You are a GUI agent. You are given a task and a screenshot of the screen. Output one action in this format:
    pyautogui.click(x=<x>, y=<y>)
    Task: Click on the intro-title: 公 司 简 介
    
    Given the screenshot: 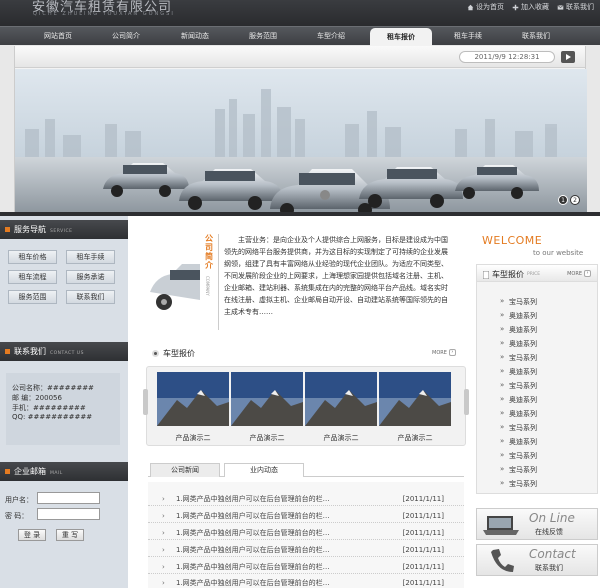 What is the action you would take?
    pyautogui.click(x=211, y=252)
    